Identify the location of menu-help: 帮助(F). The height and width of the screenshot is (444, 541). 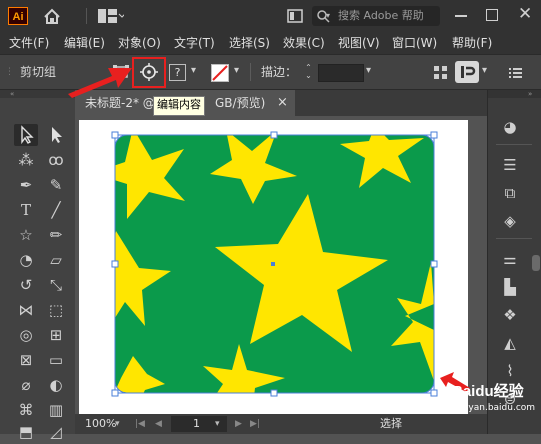
(472, 43).